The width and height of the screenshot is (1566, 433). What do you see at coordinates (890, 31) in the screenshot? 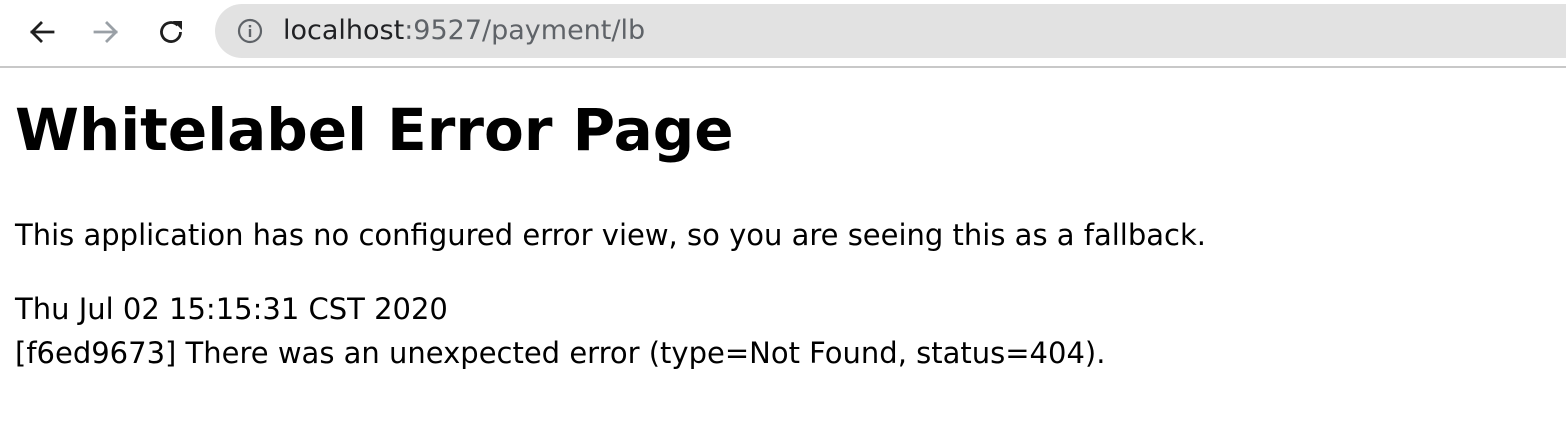
I see `address-bar: localhost:9527/payment/lb` at bounding box center [890, 31].